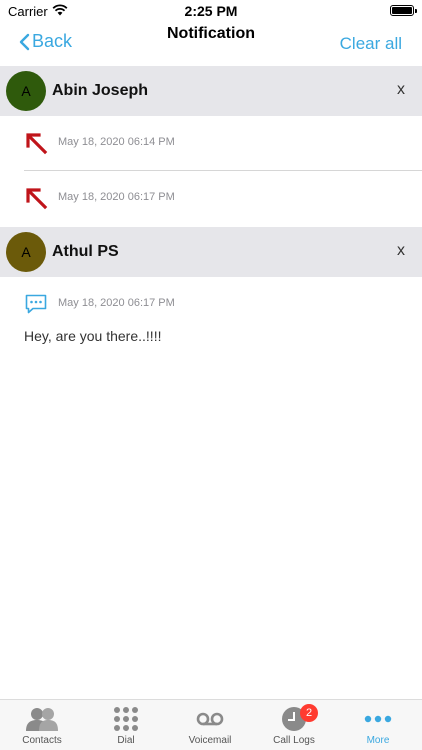 This screenshot has width=422, height=750. Describe the element at coordinates (294, 727) in the screenshot. I see `tab-call-logs: 2 Call Logs` at that location.